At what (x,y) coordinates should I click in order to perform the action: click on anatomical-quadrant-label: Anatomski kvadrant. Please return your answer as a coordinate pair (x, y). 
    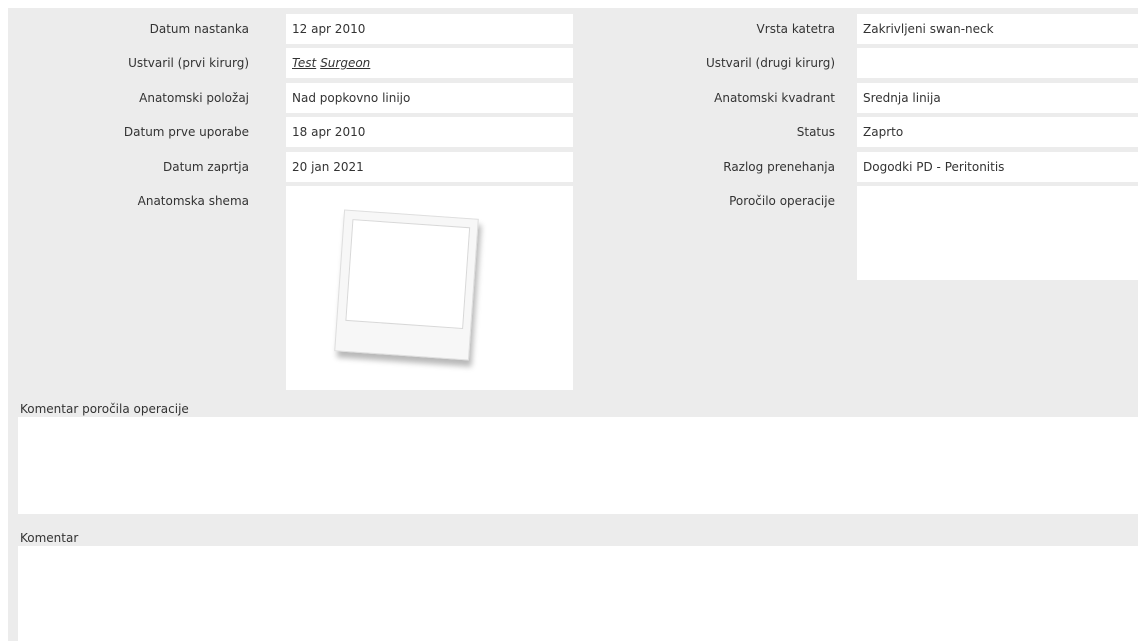
    Looking at the image, I should click on (774, 98).